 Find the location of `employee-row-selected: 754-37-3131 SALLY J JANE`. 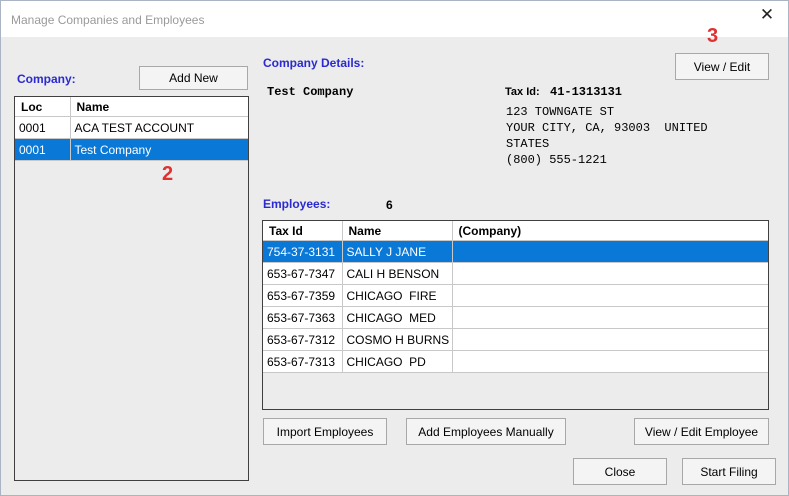

employee-row-selected: 754-37-3131 SALLY J JANE is located at coordinates (515, 251).